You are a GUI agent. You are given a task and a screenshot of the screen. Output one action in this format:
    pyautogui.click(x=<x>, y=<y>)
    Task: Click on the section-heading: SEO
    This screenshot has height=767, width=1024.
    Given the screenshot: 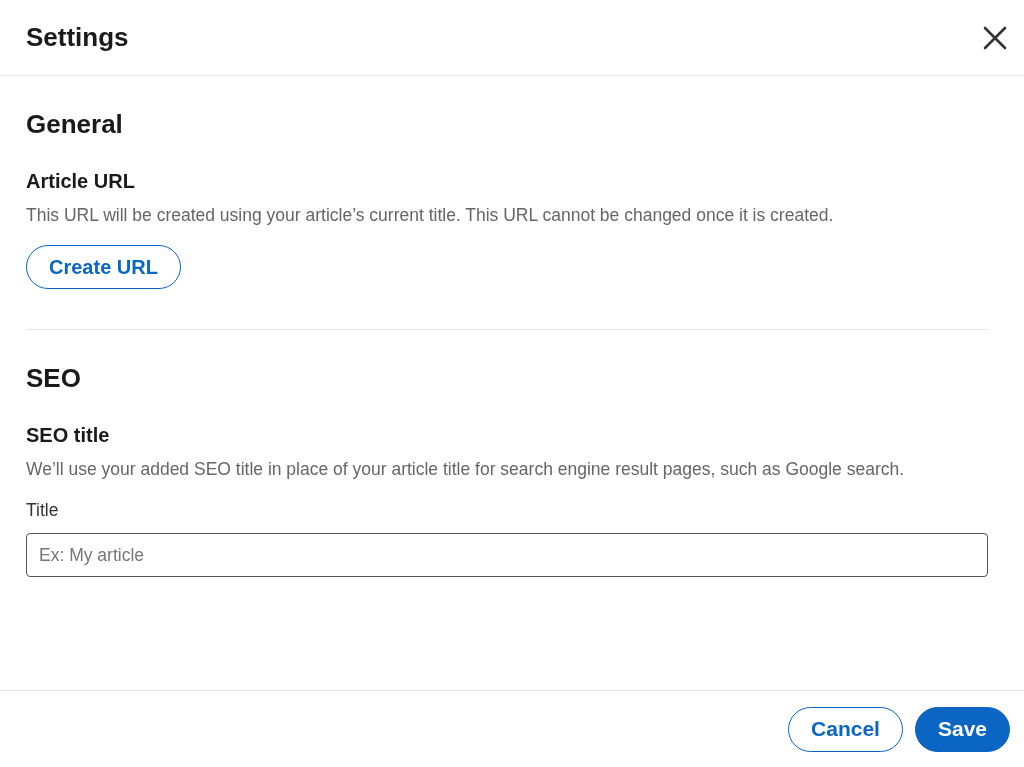 What is the action you would take?
    pyautogui.click(x=54, y=378)
    